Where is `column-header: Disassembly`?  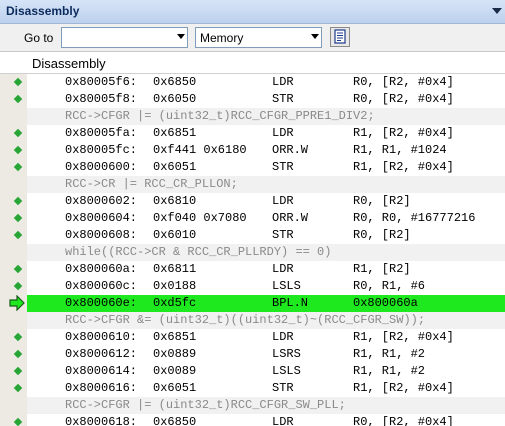 column-header: Disassembly is located at coordinates (252, 63).